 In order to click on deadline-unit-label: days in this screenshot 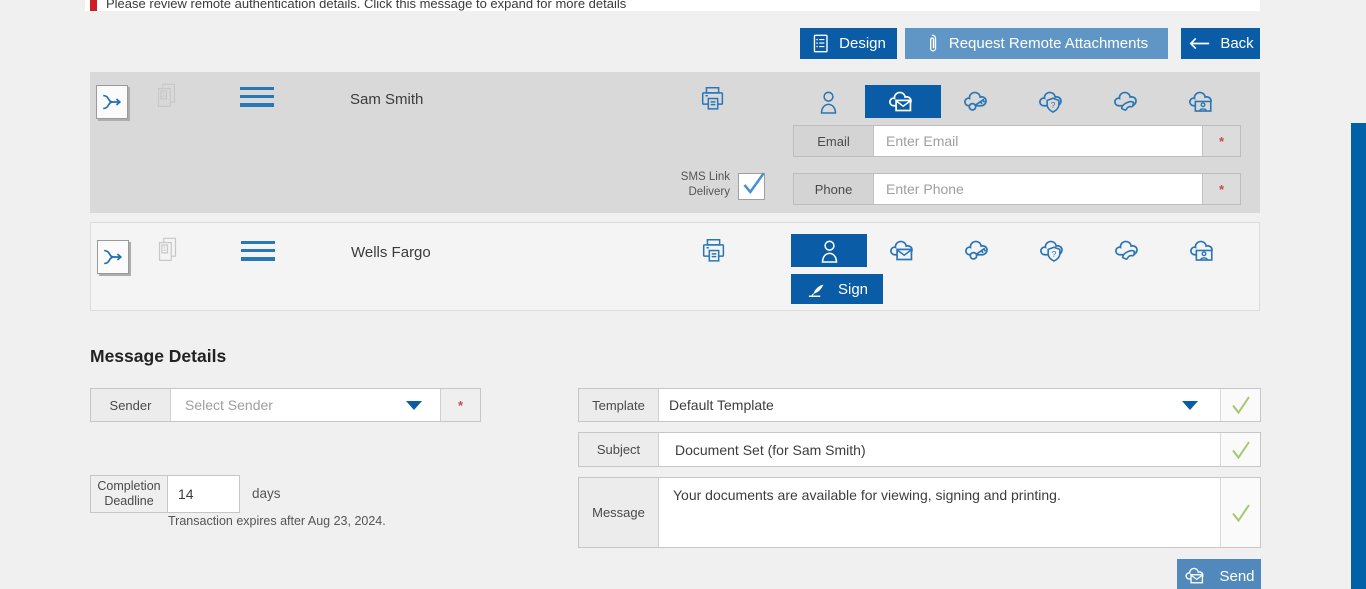, I will do `click(266, 493)`.